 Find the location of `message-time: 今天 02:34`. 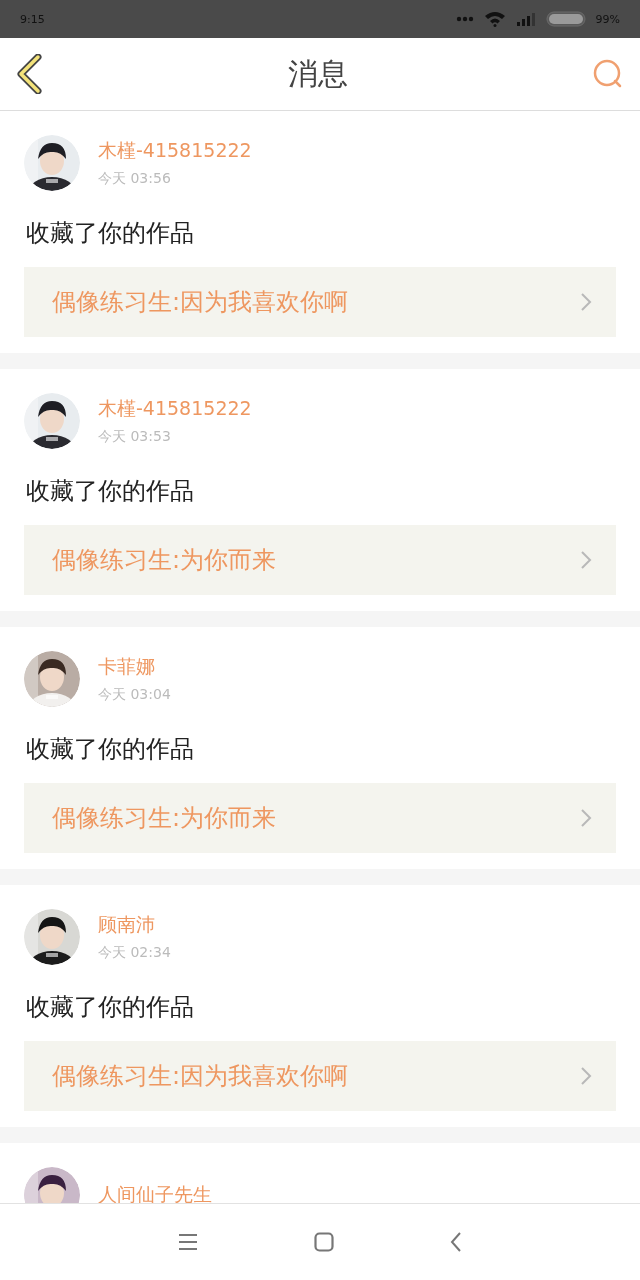

message-time: 今天 02:34 is located at coordinates (134, 953).